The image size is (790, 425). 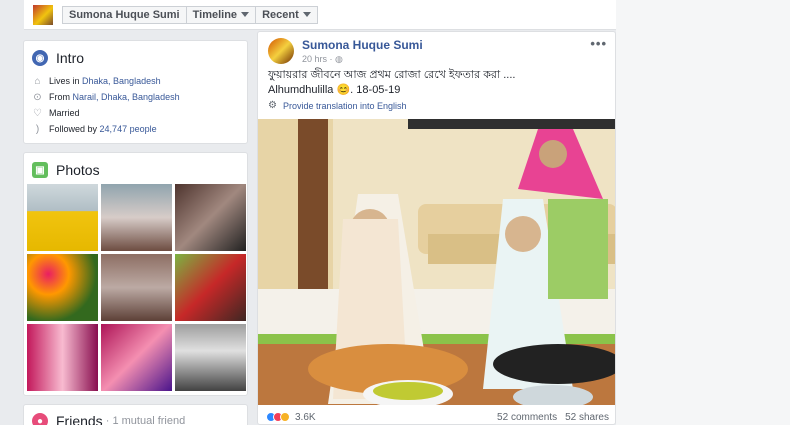 What do you see at coordinates (126, 97) in the screenshot?
I see `from-link: Narail, Dhaka, Bangladesh` at bounding box center [126, 97].